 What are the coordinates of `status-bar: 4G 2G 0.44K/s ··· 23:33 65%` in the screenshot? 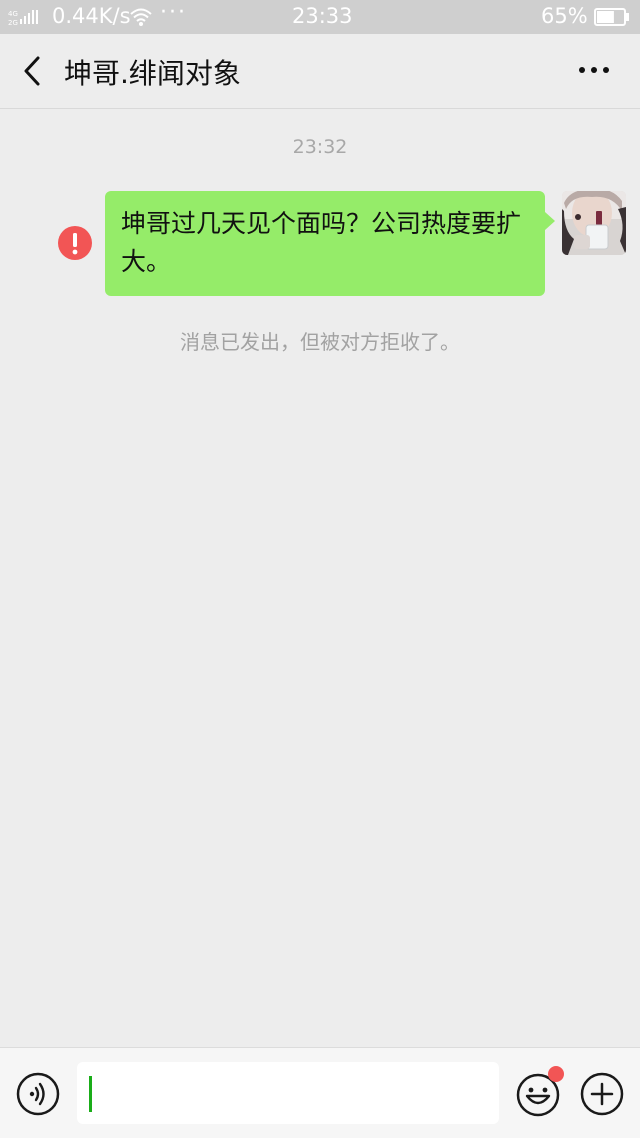 It's located at (320, 17).